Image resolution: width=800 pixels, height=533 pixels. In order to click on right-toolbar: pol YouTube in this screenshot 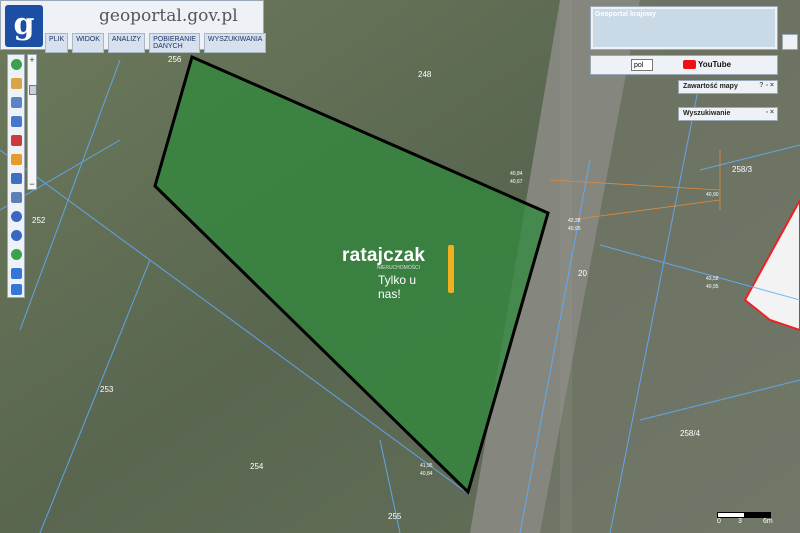, I will do `click(684, 65)`.